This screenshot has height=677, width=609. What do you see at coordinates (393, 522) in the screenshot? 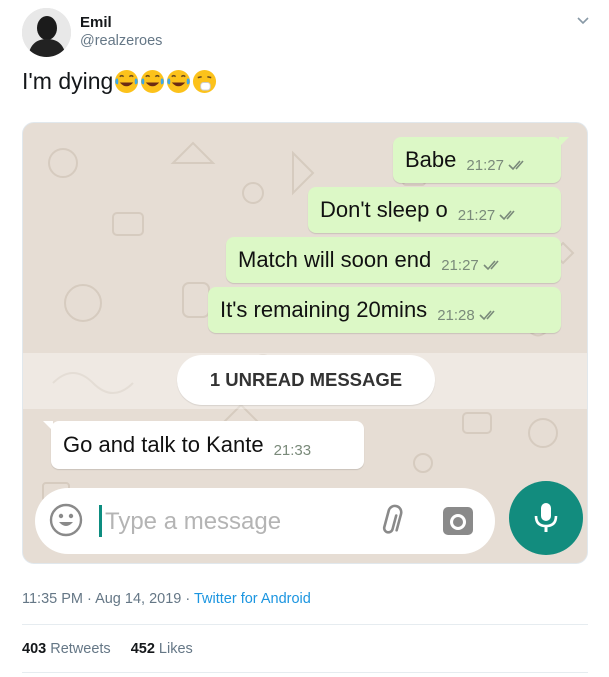
I see `attach-icon` at bounding box center [393, 522].